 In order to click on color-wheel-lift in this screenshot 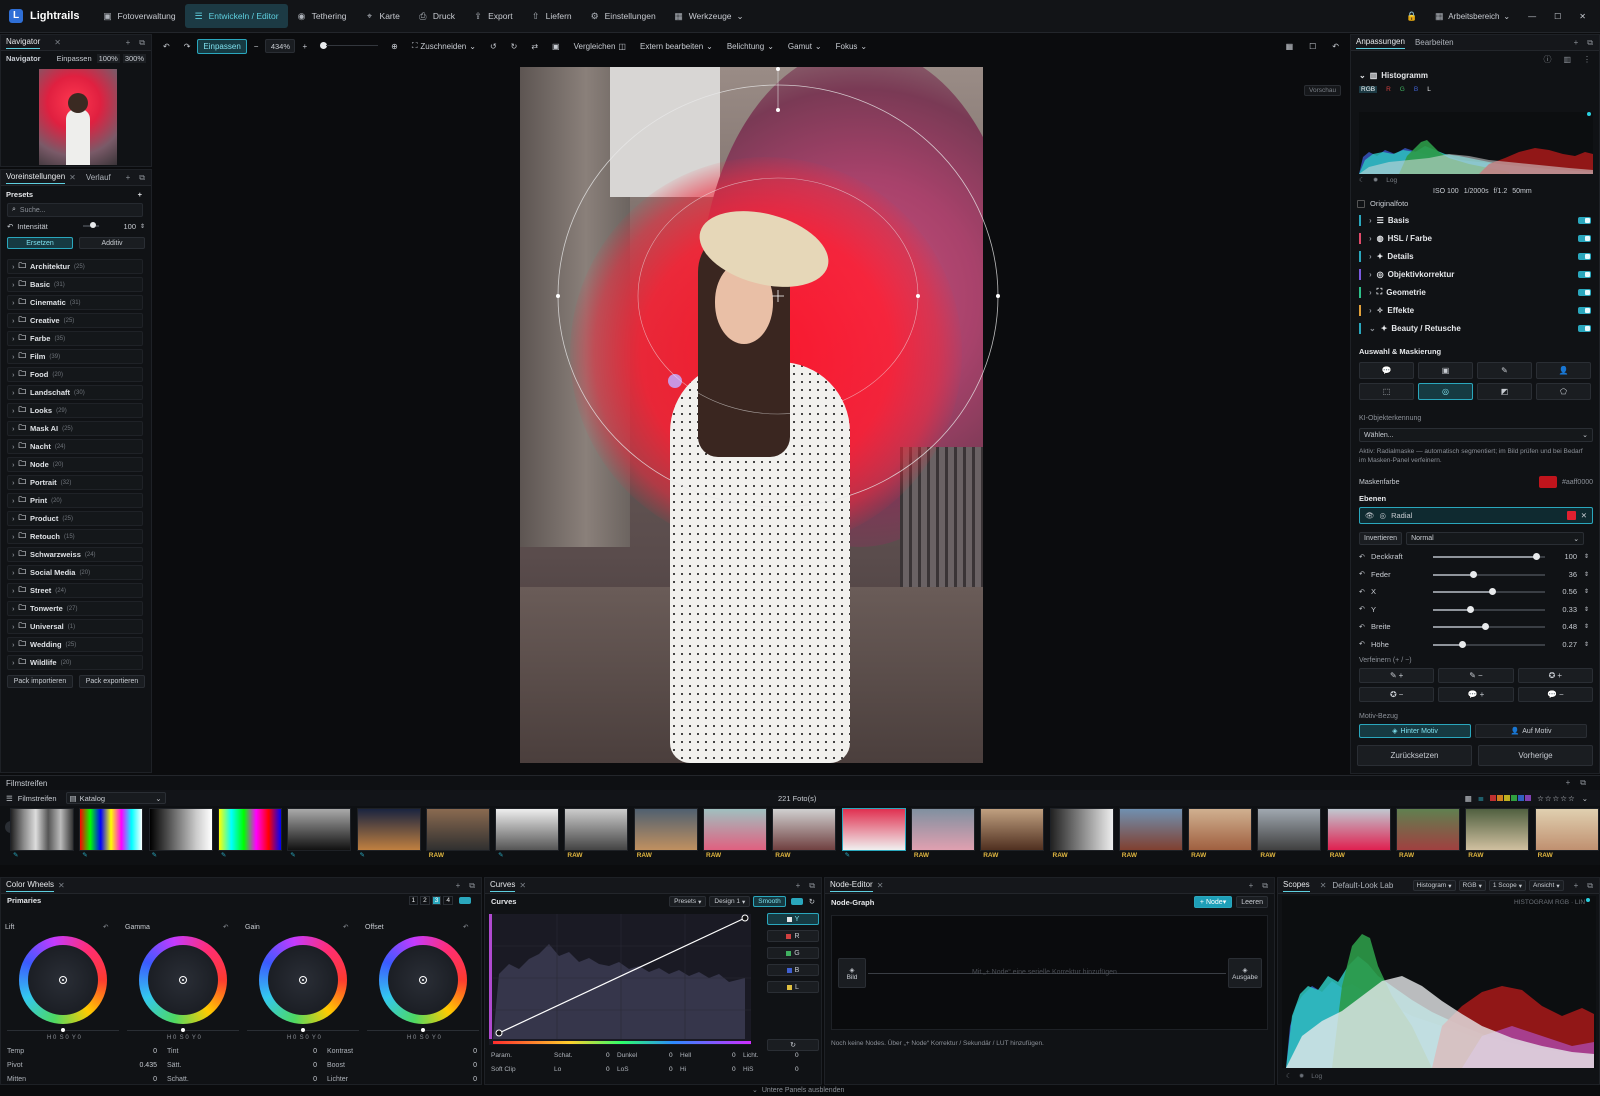, I will do `click(63, 980)`.